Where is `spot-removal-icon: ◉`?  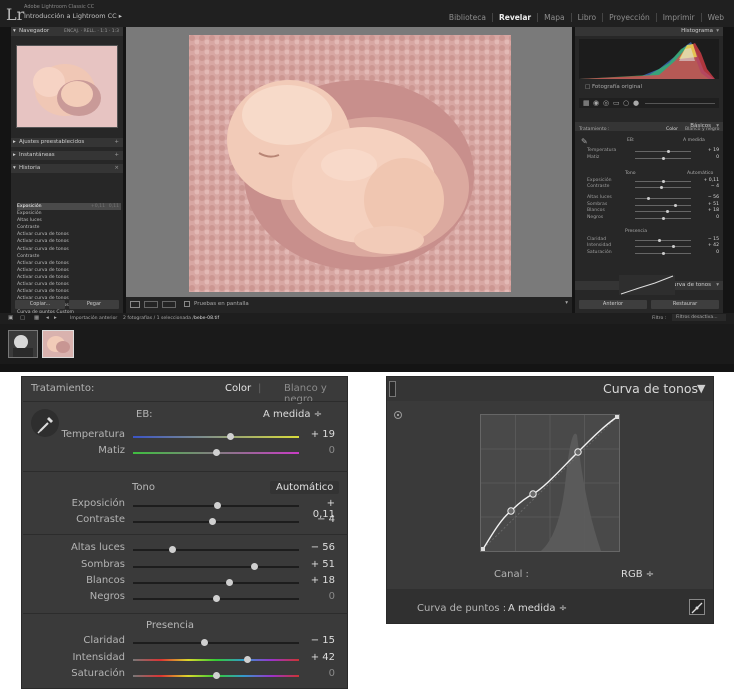
spot-removal-icon: ◉ is located at coordinates (596, 103).